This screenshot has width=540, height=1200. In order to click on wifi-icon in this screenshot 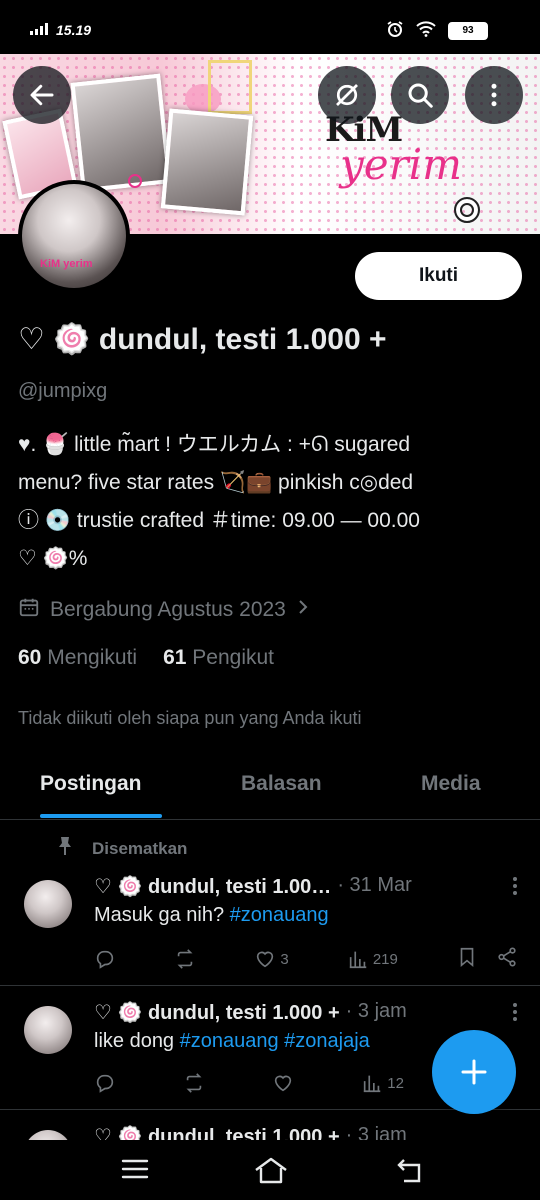, I will do `click(426, 30)`.